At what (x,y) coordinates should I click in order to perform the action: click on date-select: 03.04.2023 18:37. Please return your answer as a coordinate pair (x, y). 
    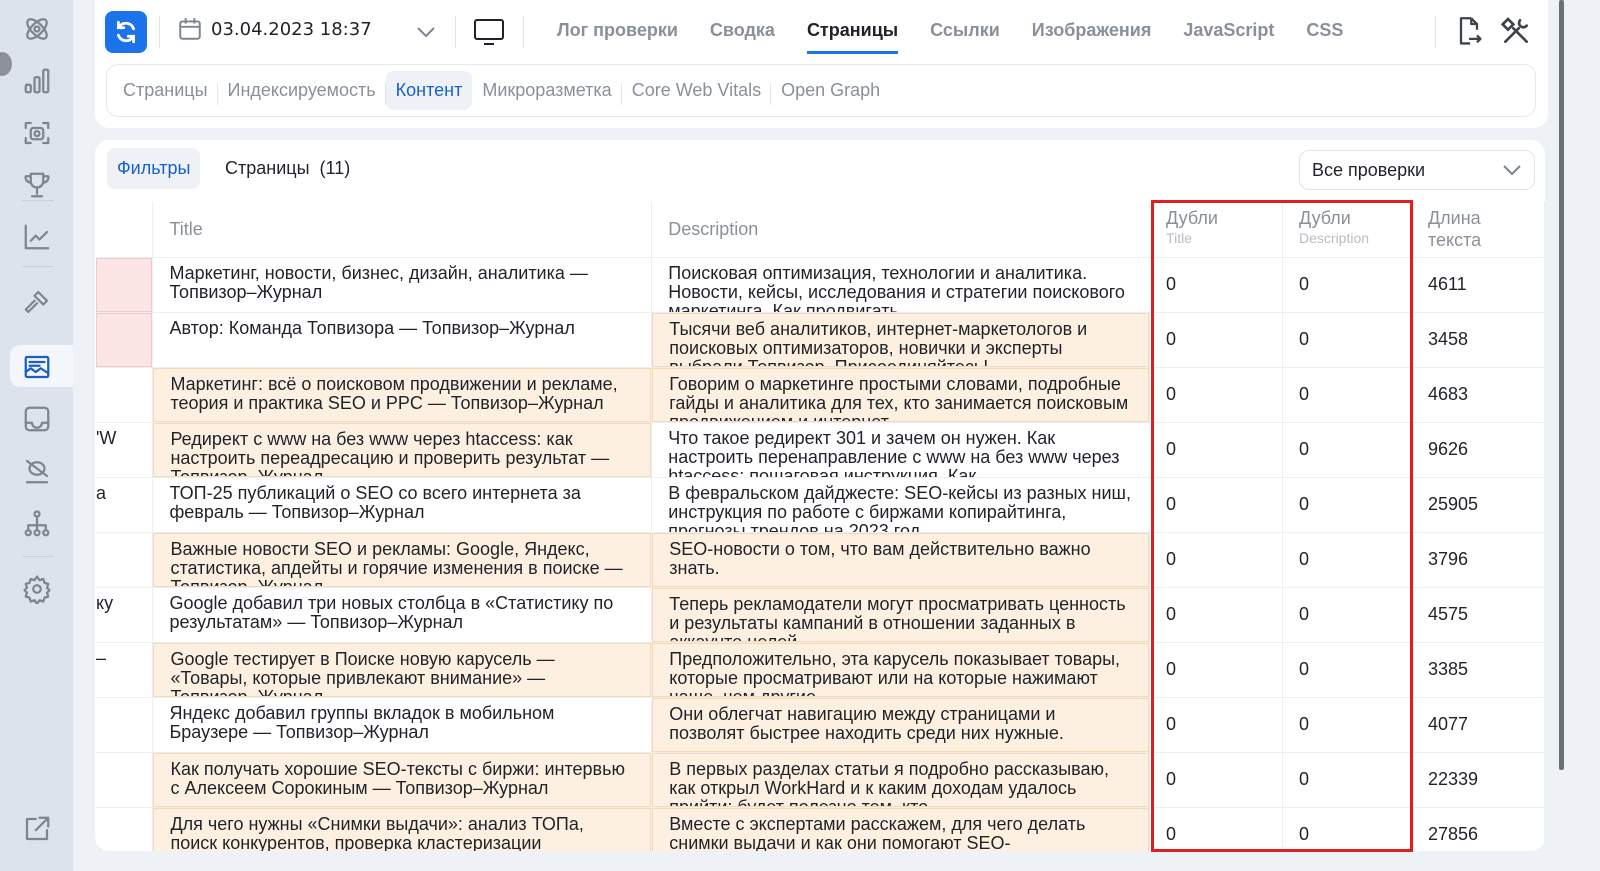
    Looking at the image, I should click on (274, 29).